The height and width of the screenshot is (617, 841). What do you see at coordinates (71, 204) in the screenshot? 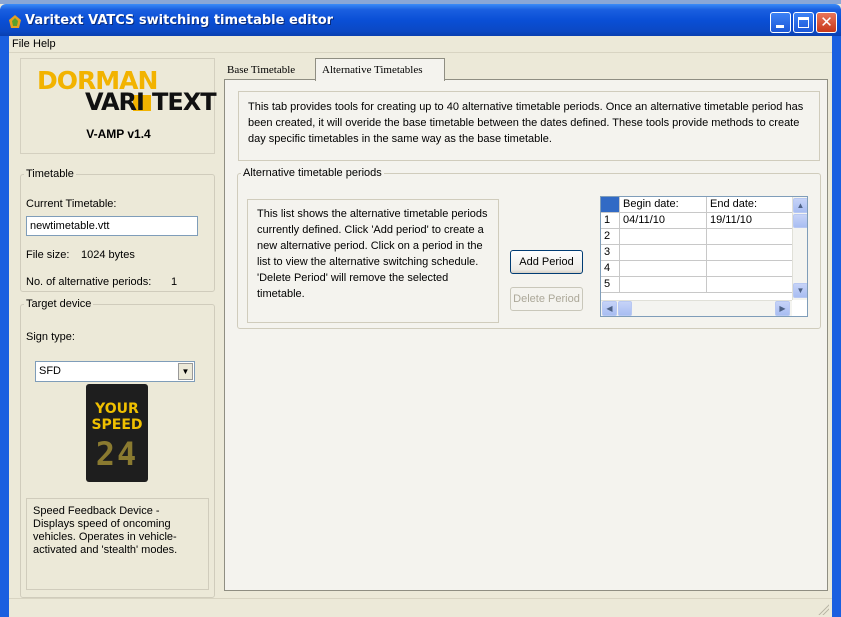
I see `current-timetable-label: Current Timetable:` at bounding box center [71, 204].